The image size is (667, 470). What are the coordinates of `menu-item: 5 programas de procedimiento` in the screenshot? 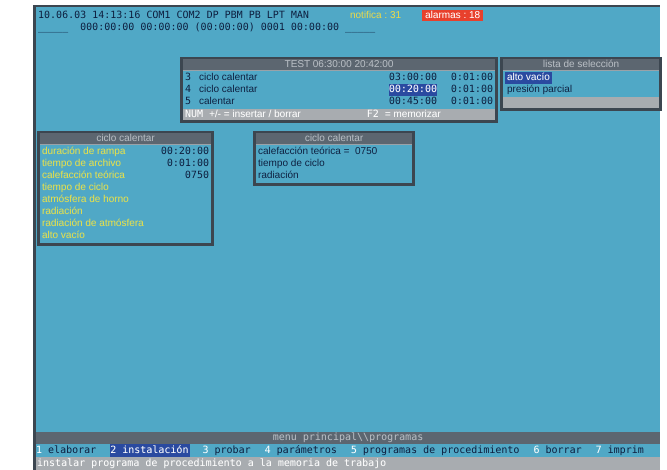 It's located at (436, 450).